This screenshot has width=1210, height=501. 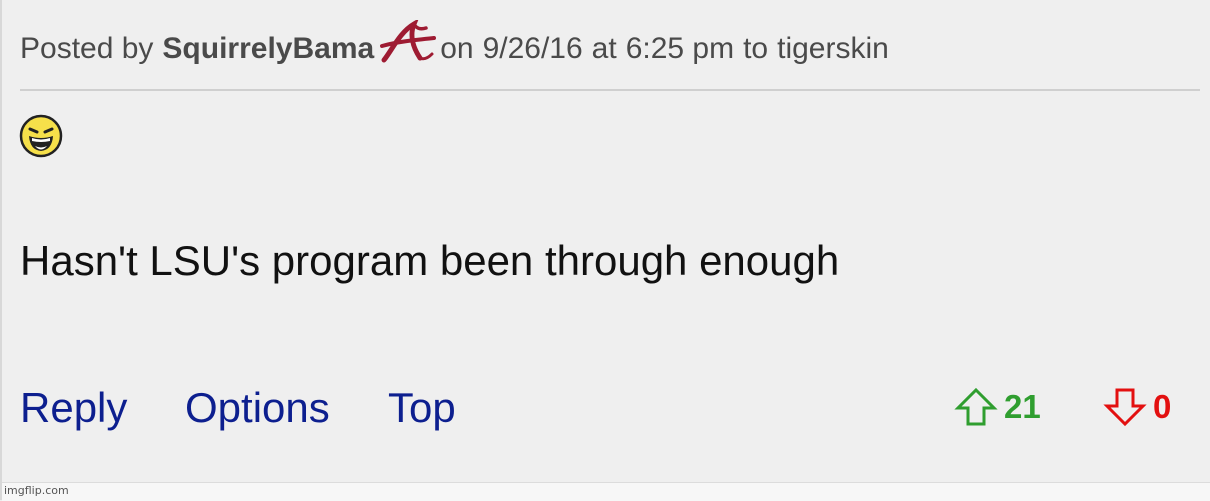 I want to click on downvote-button: 0, so click(x=1137, y=407).